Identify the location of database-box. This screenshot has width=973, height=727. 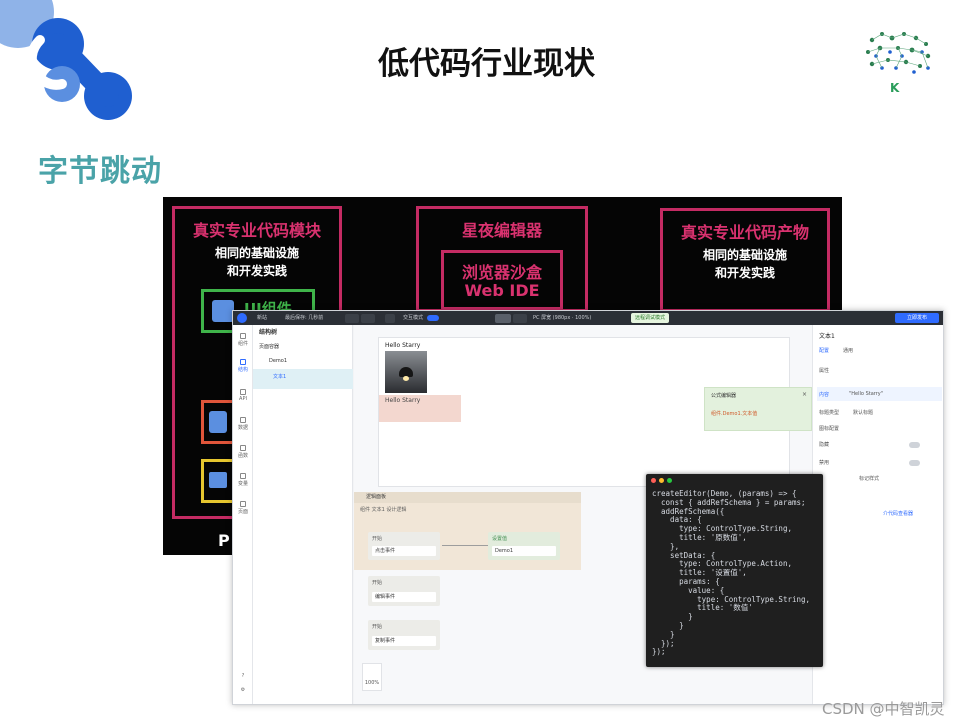
(218, 422).